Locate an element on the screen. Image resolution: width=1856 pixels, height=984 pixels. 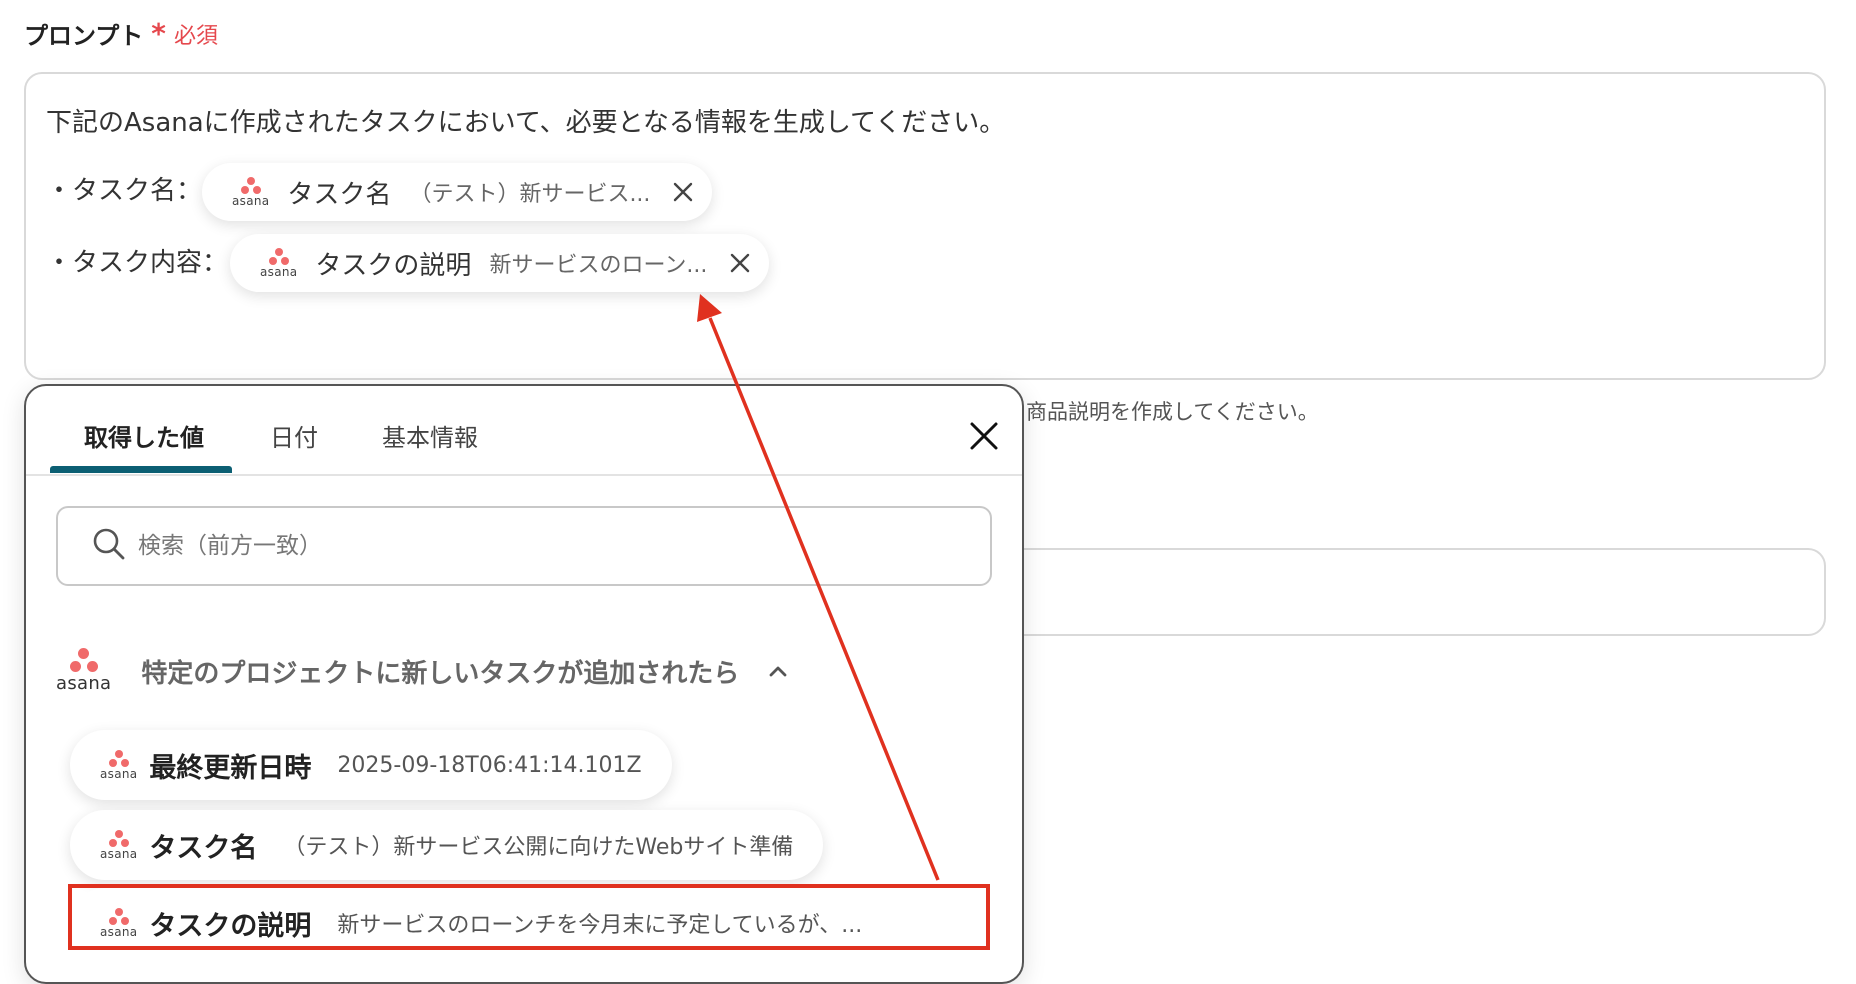
list-item-last-updated: asana 最終更新日時 2025-09-18T06:41:14.101Z is located at coordinates (371, 765).